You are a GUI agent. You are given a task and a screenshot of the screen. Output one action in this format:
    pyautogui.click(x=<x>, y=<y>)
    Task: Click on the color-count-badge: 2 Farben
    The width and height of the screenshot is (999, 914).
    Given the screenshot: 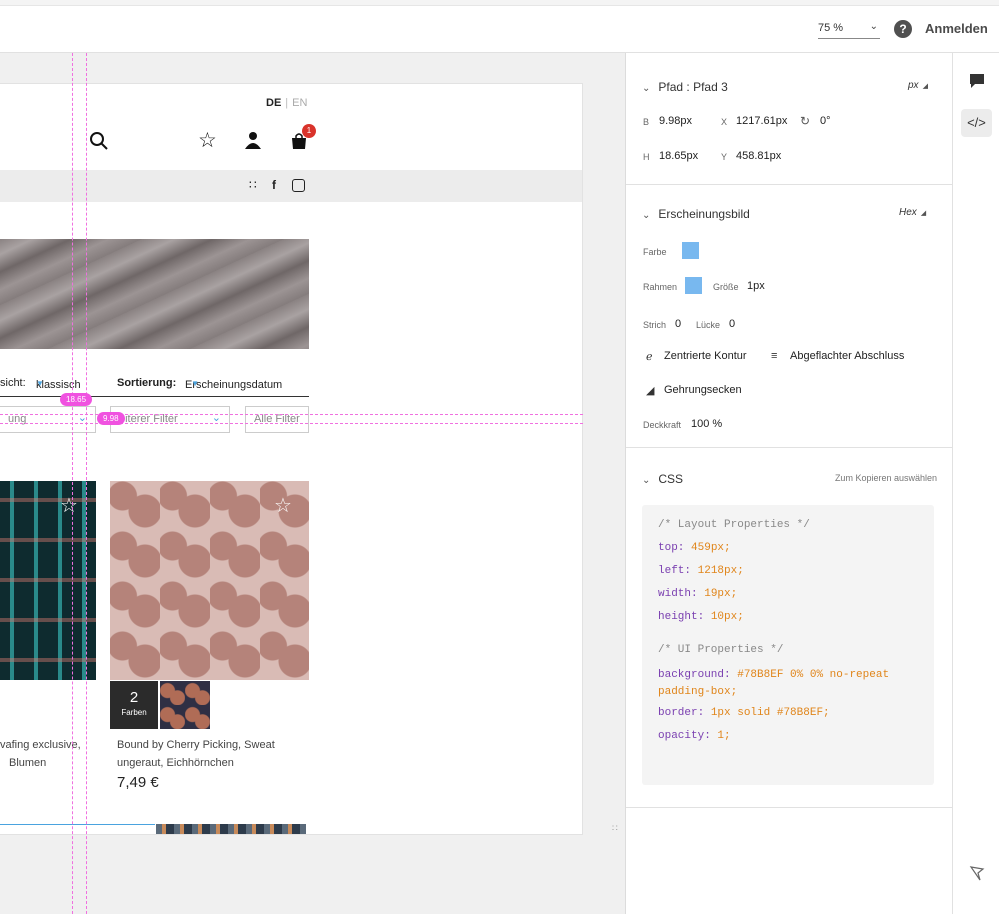 What is the action you would take?
    pyautogui.click(x=134, y=705)
    